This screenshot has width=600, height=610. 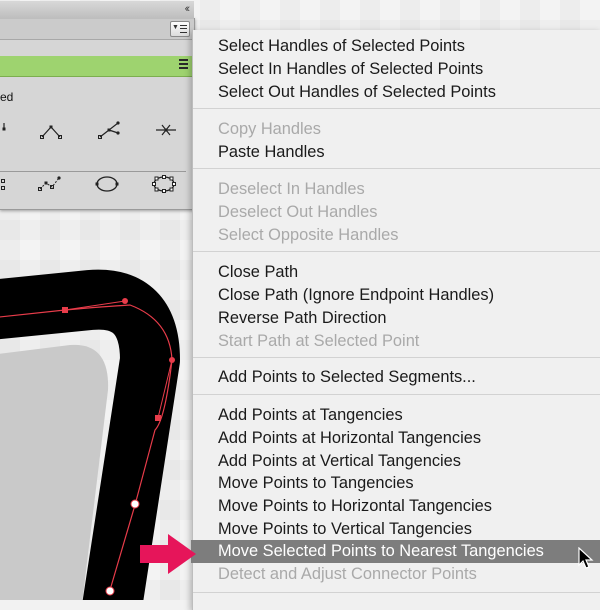 What do you see at coordinates (396, 46) in the screenshot?
I see `menu-item-select-handles: Select Handles of Selected Points` at bounding box center [396, 46].